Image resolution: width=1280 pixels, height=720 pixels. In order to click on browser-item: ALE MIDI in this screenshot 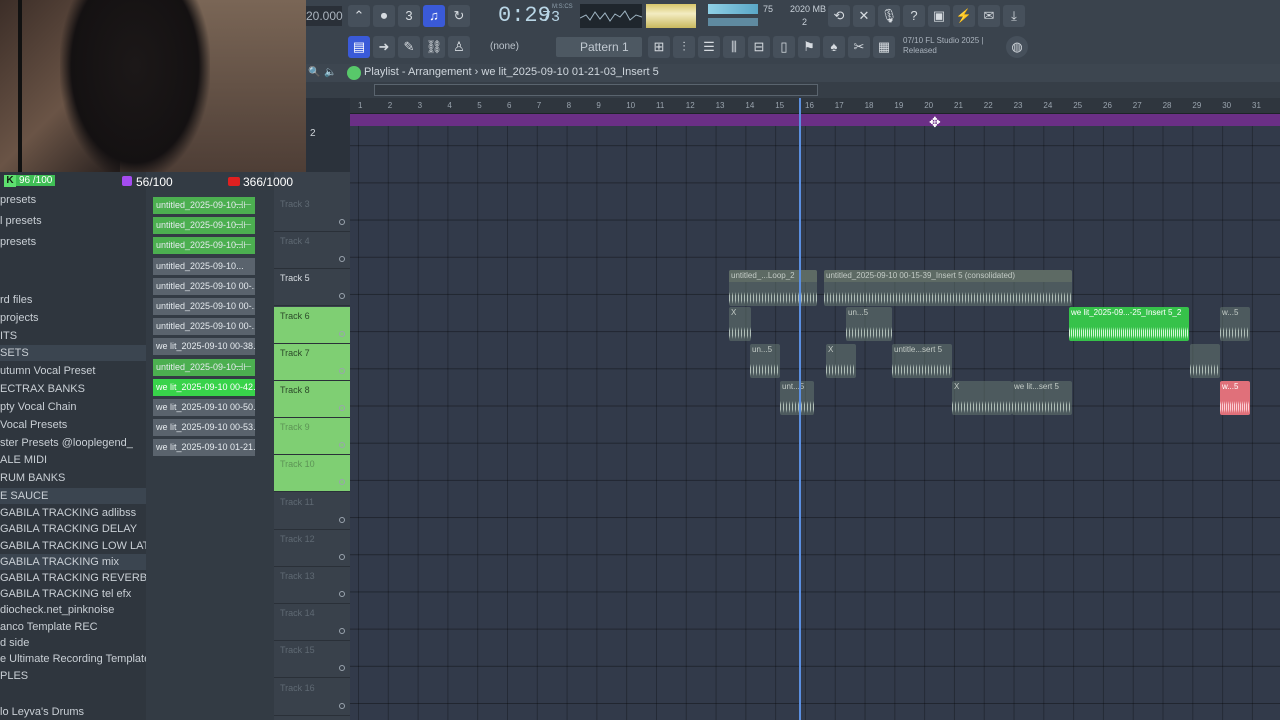, I will do `click(73, 460)`.